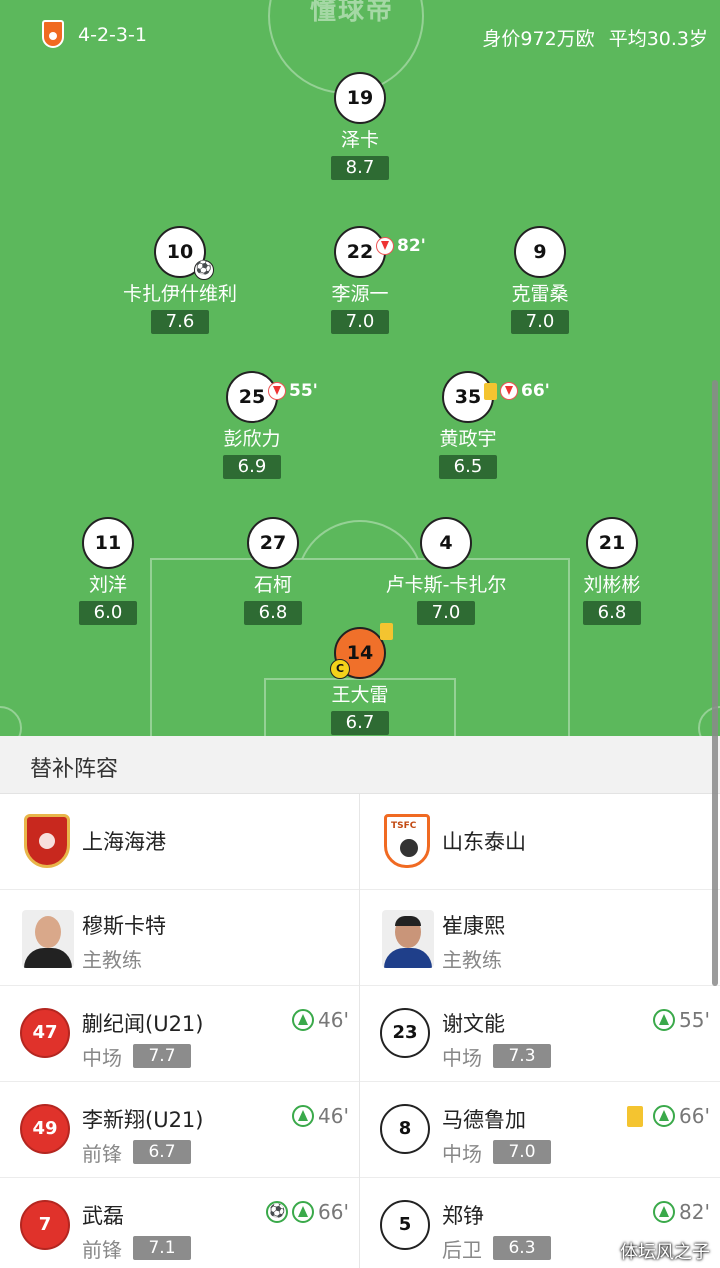 This screenshot has height=1268, width=720. Describe the element at coordinates (360, 653) in the screenshot. I see `player-number: 14` at that location.